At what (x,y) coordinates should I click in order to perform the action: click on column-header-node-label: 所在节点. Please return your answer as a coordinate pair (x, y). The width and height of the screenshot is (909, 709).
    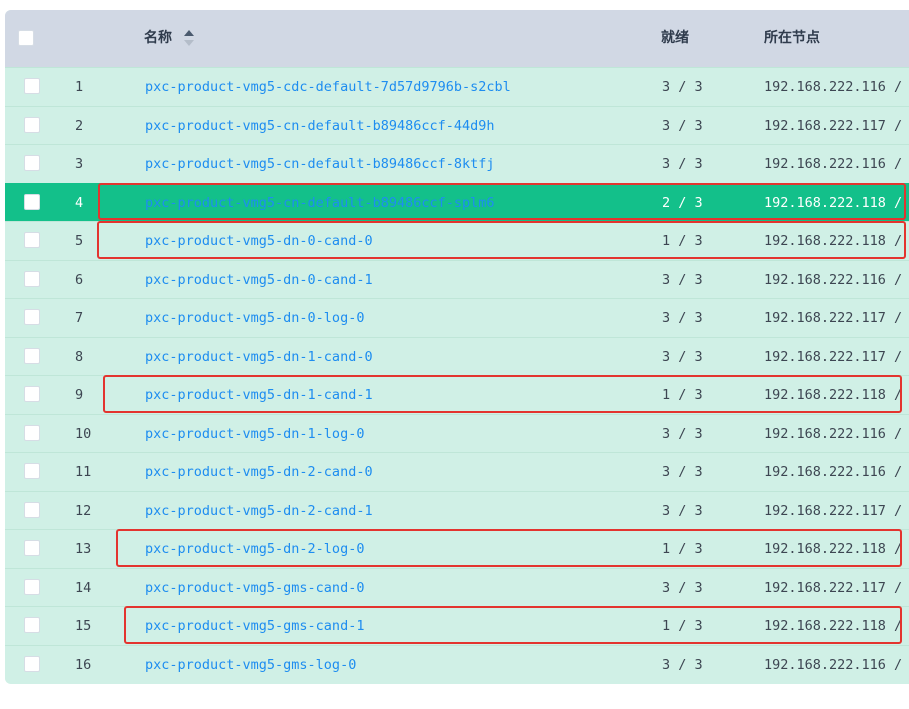
    Looking at the image, I should click on (792, 38).